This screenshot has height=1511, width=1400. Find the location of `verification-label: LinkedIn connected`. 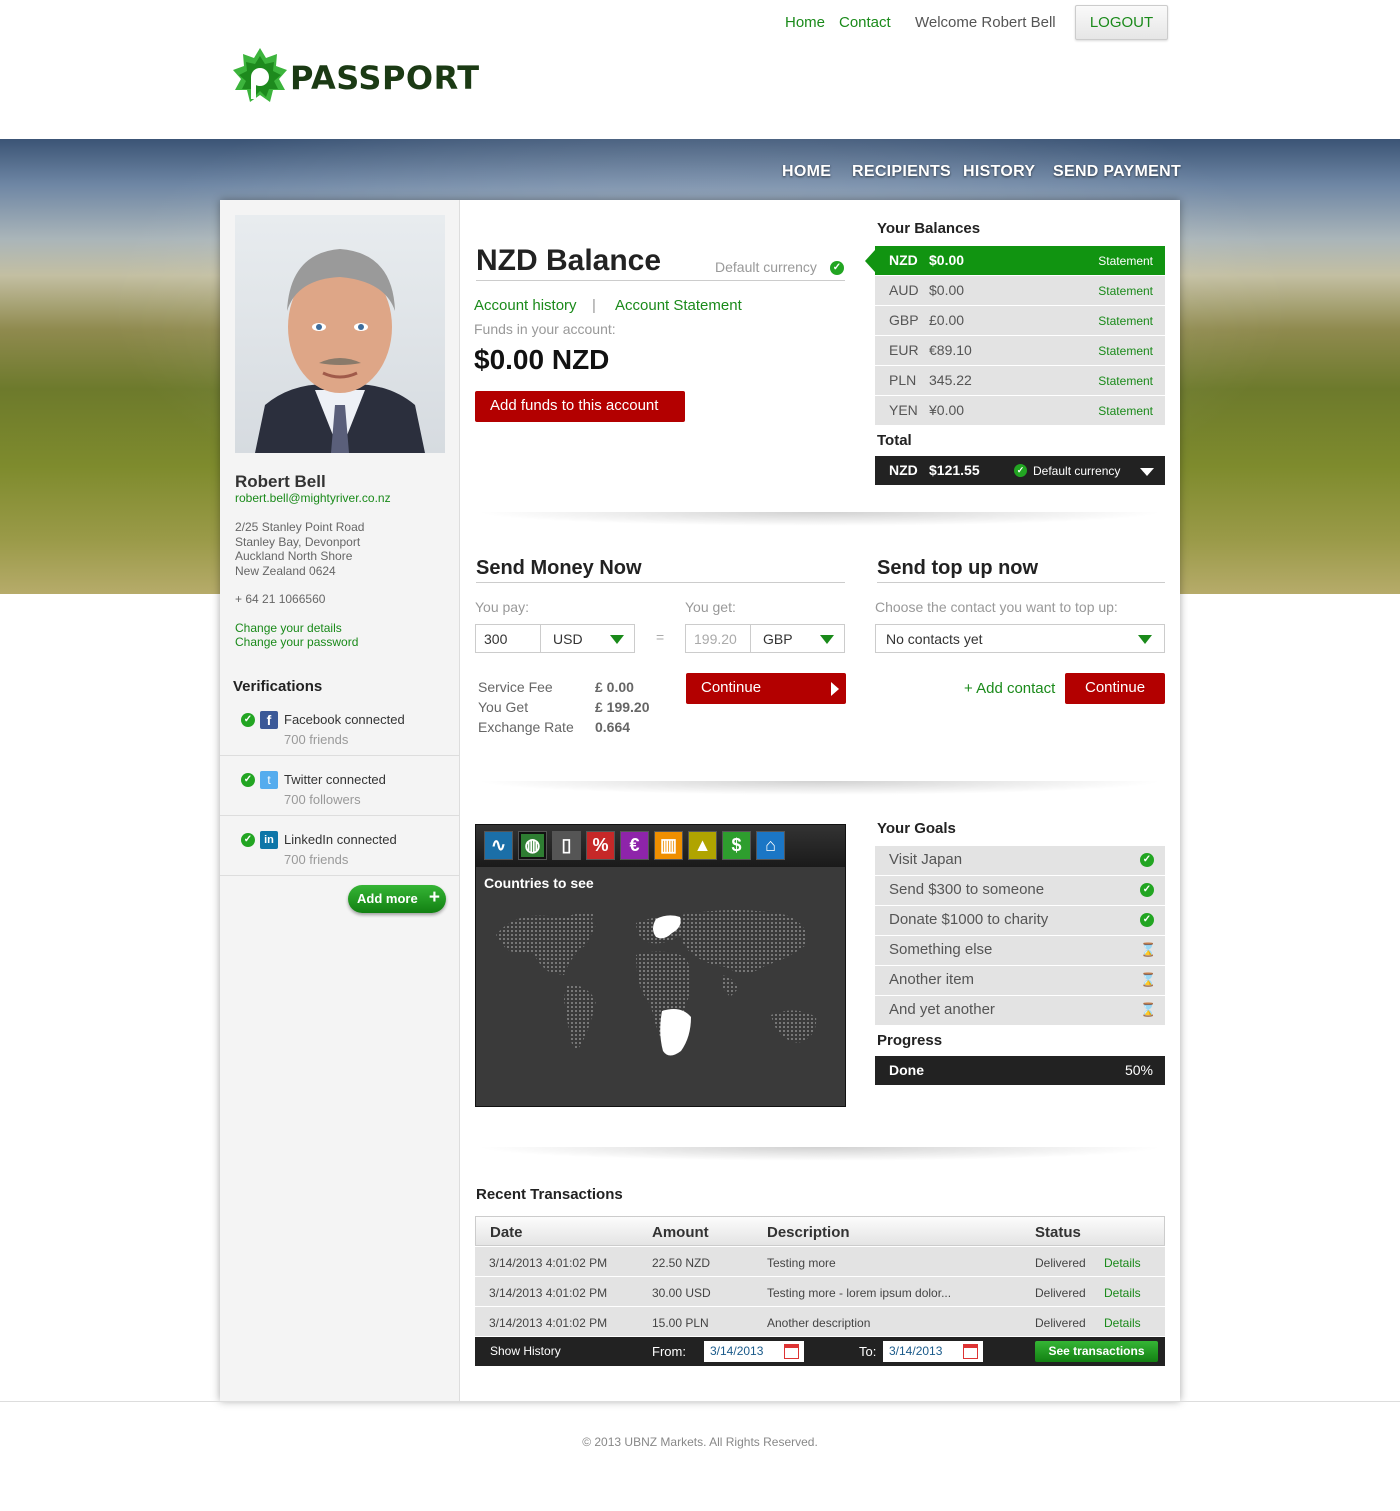

verification-label: LinkedIn connected is located at coordinates (340, 839).